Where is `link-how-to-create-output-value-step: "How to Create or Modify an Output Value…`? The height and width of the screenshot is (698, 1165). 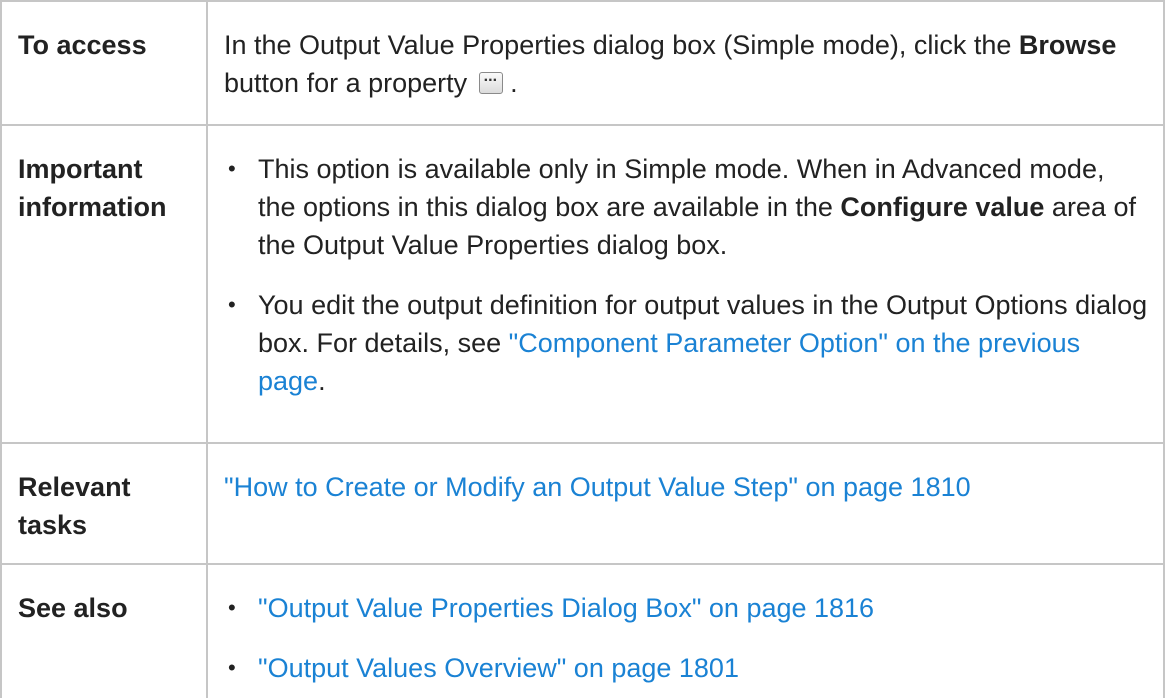 link-how-to-create-output-value-step: "How to Create or Modify an Output Value… is located at coordinates (597, 487).